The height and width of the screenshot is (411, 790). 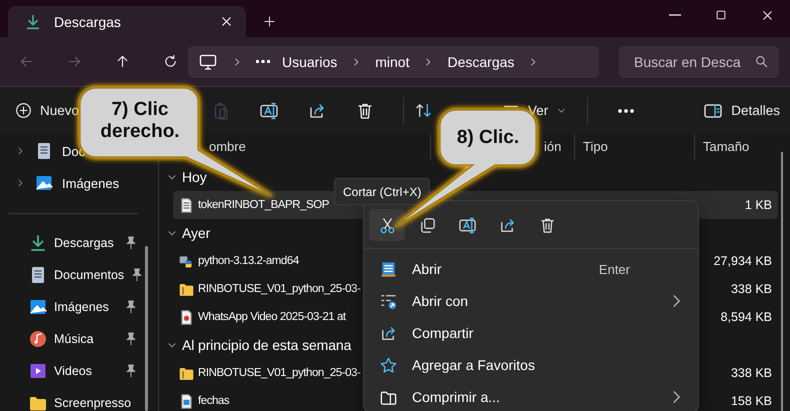 I want to click on search-placeholder: Buscar en Desca, so click(x=688, y=62).